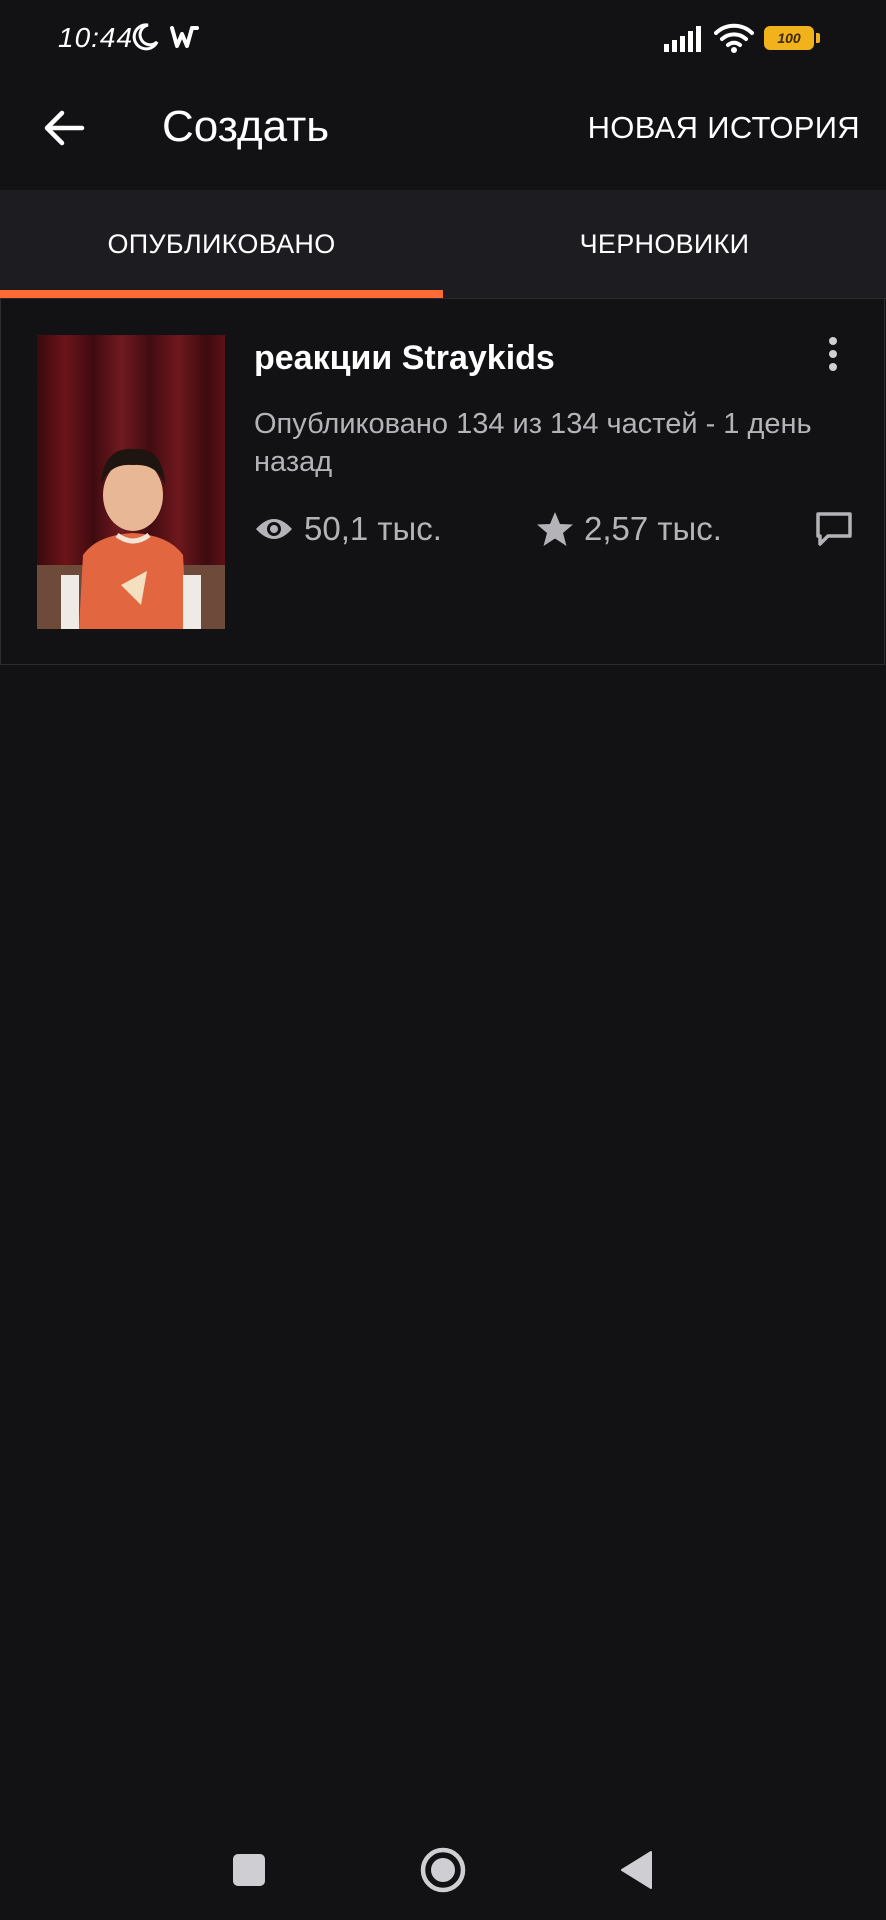 This screenshot has width=886, height=1920. I want to click on battery-icon: 100, so click(792, 38).